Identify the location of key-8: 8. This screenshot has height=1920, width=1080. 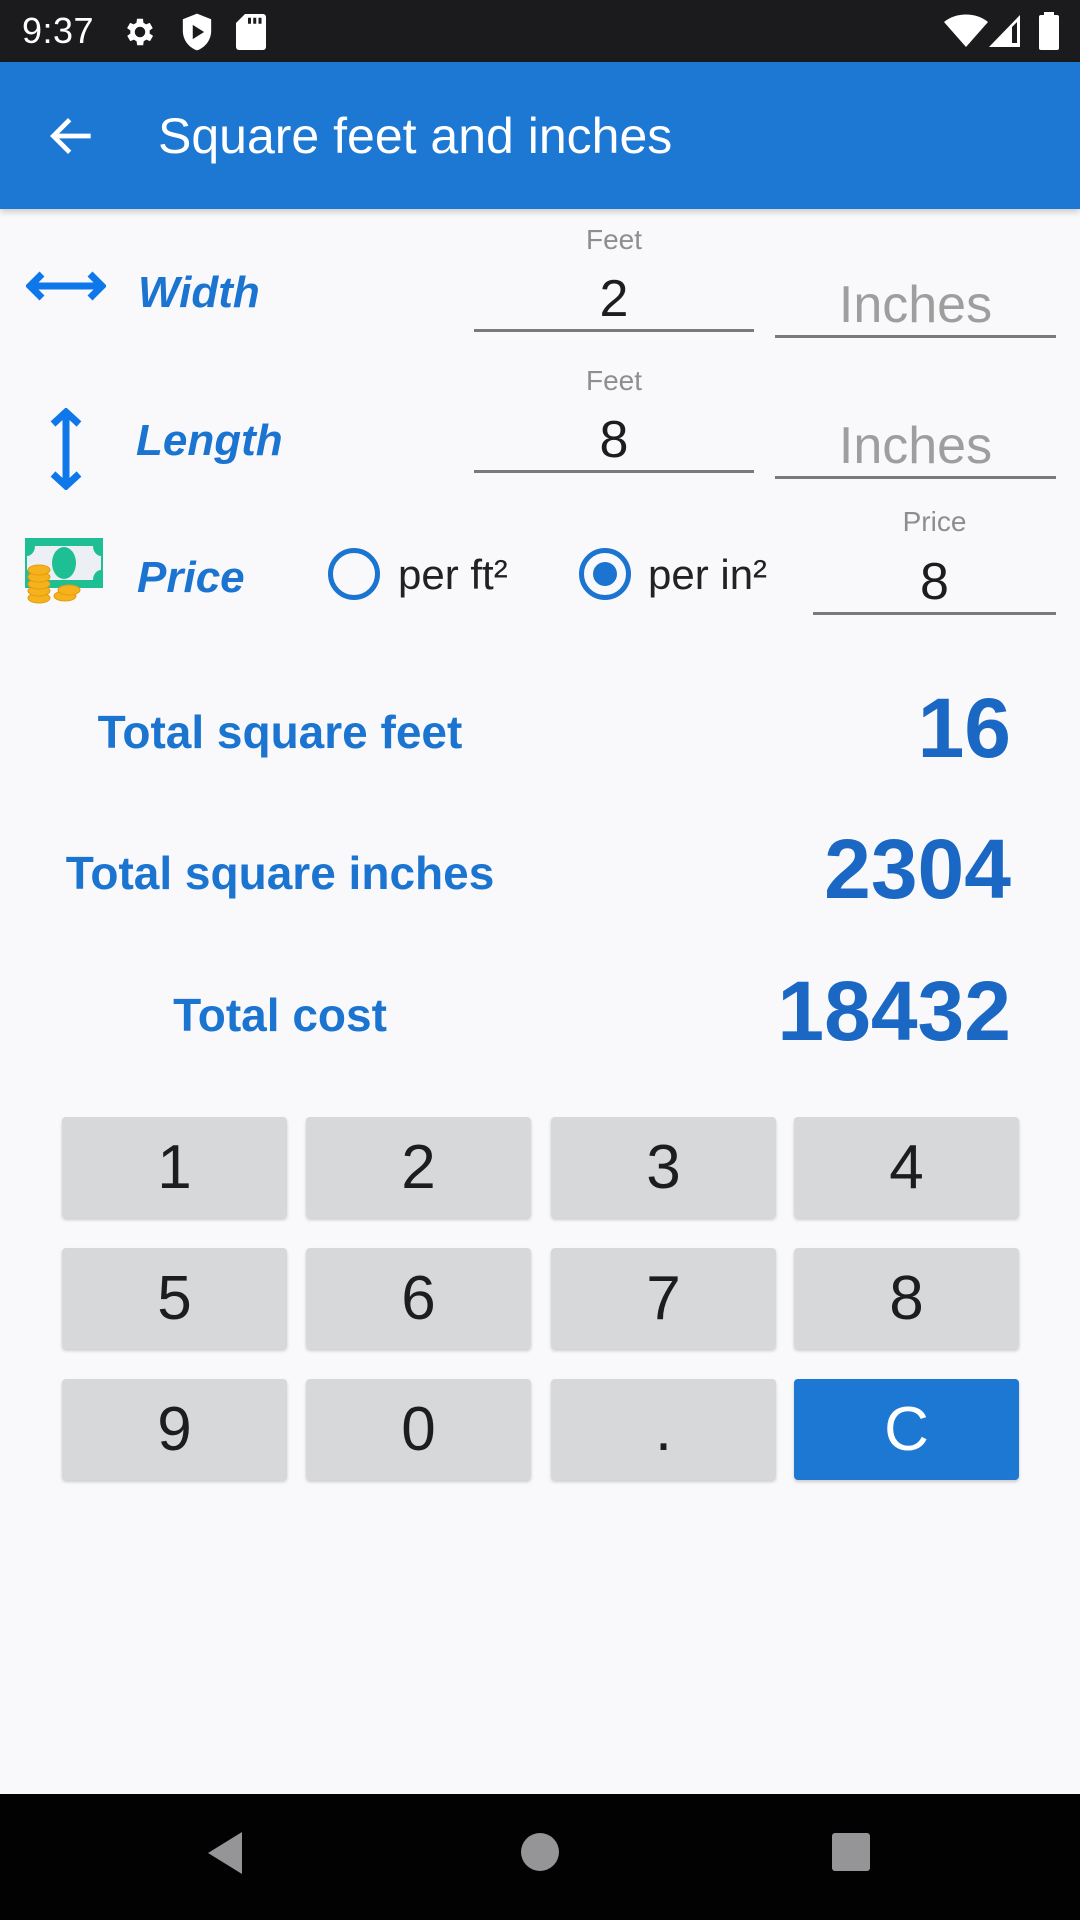
(906, 1298).